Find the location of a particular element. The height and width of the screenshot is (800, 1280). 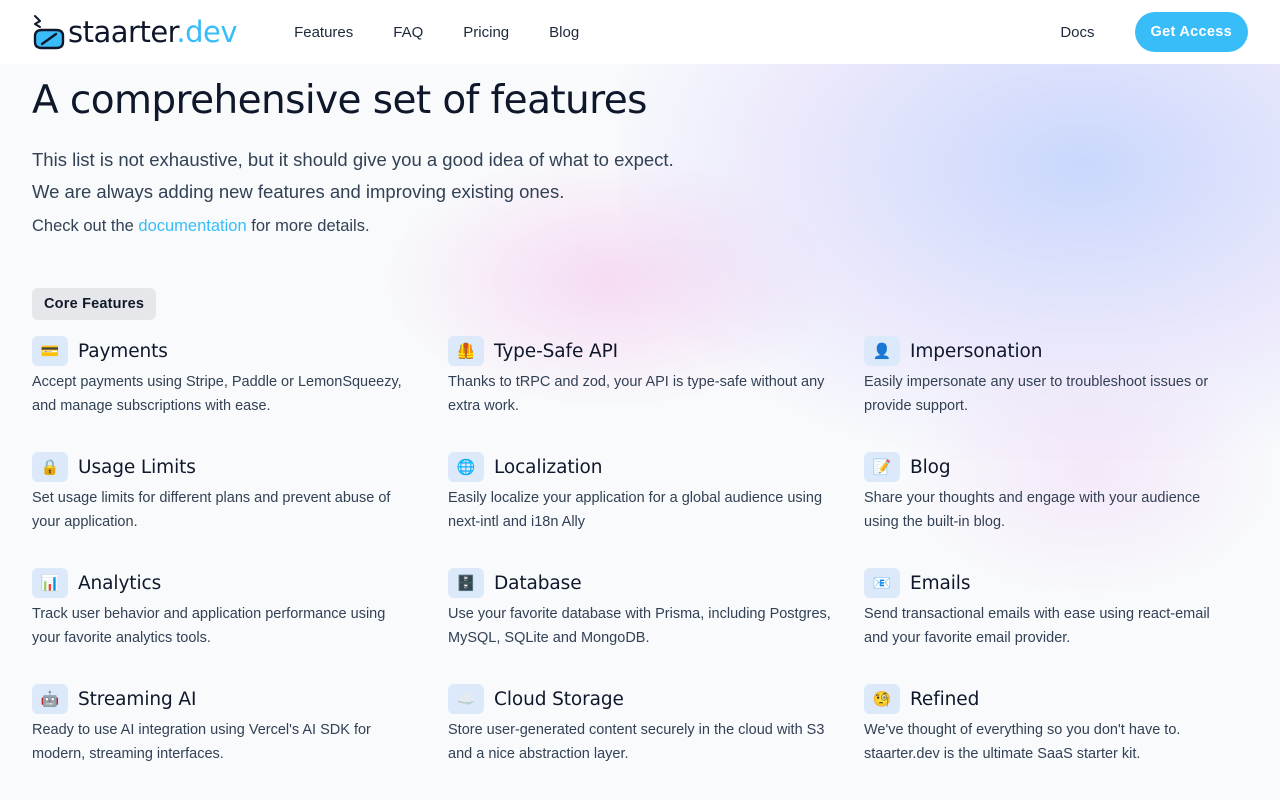

credit-card-icon: 💳 is located at coordinates (50, 351).